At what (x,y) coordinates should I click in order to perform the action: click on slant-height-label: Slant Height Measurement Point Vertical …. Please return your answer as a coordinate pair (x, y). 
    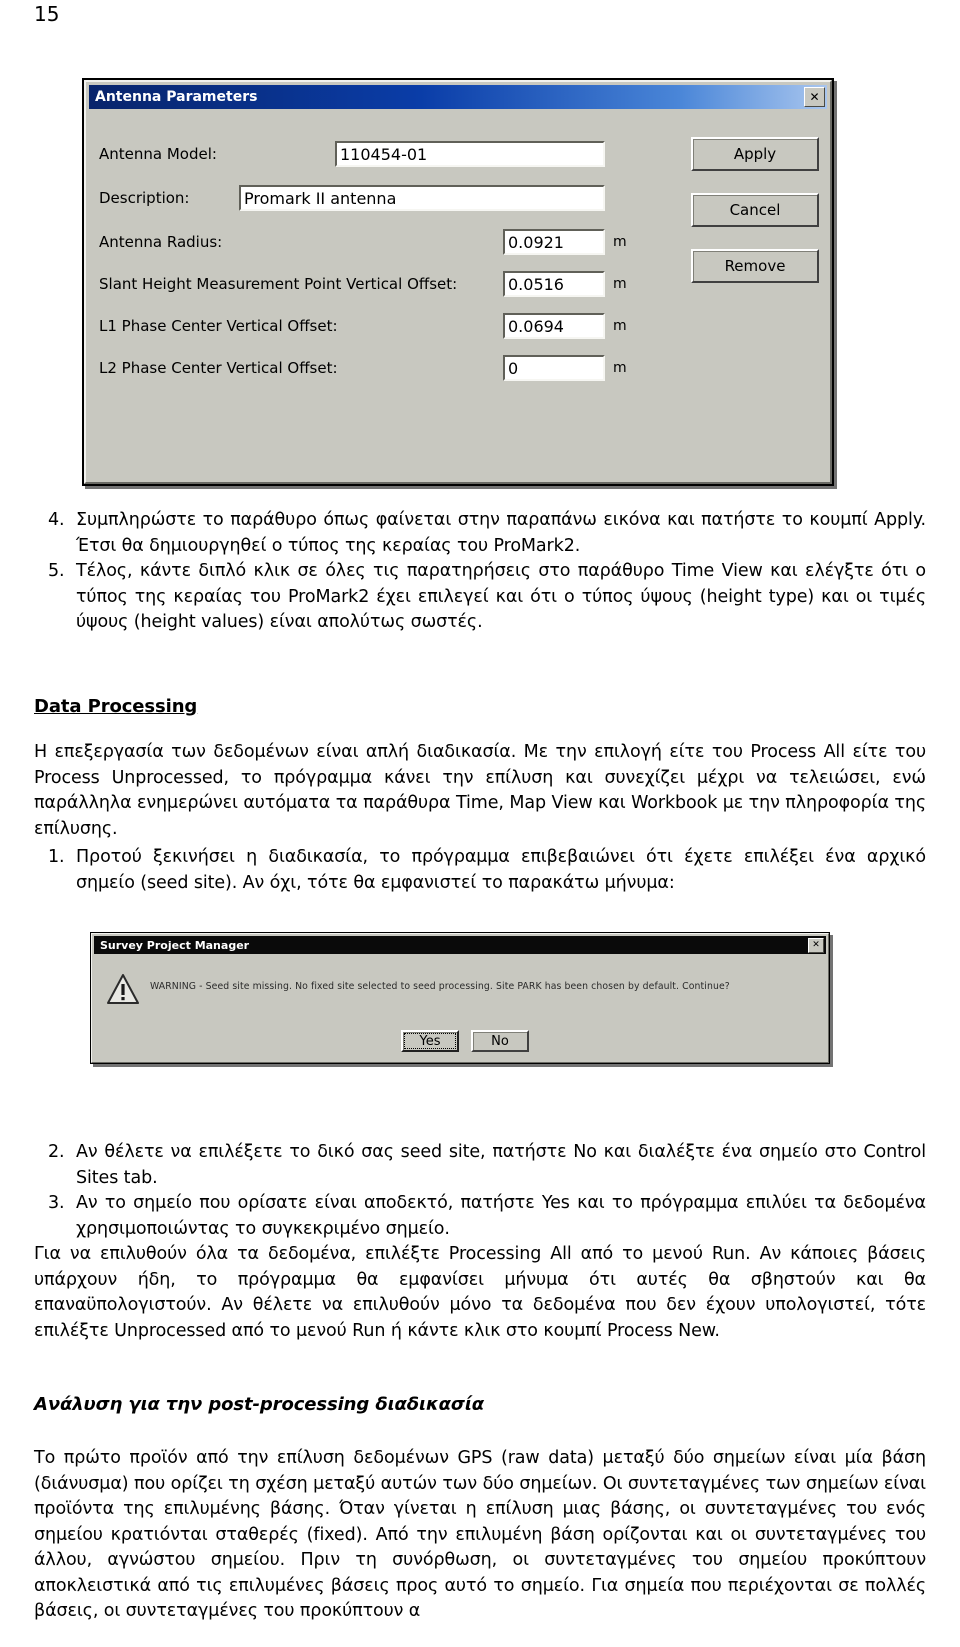
    Looking at the image, I should click on (278, 284).